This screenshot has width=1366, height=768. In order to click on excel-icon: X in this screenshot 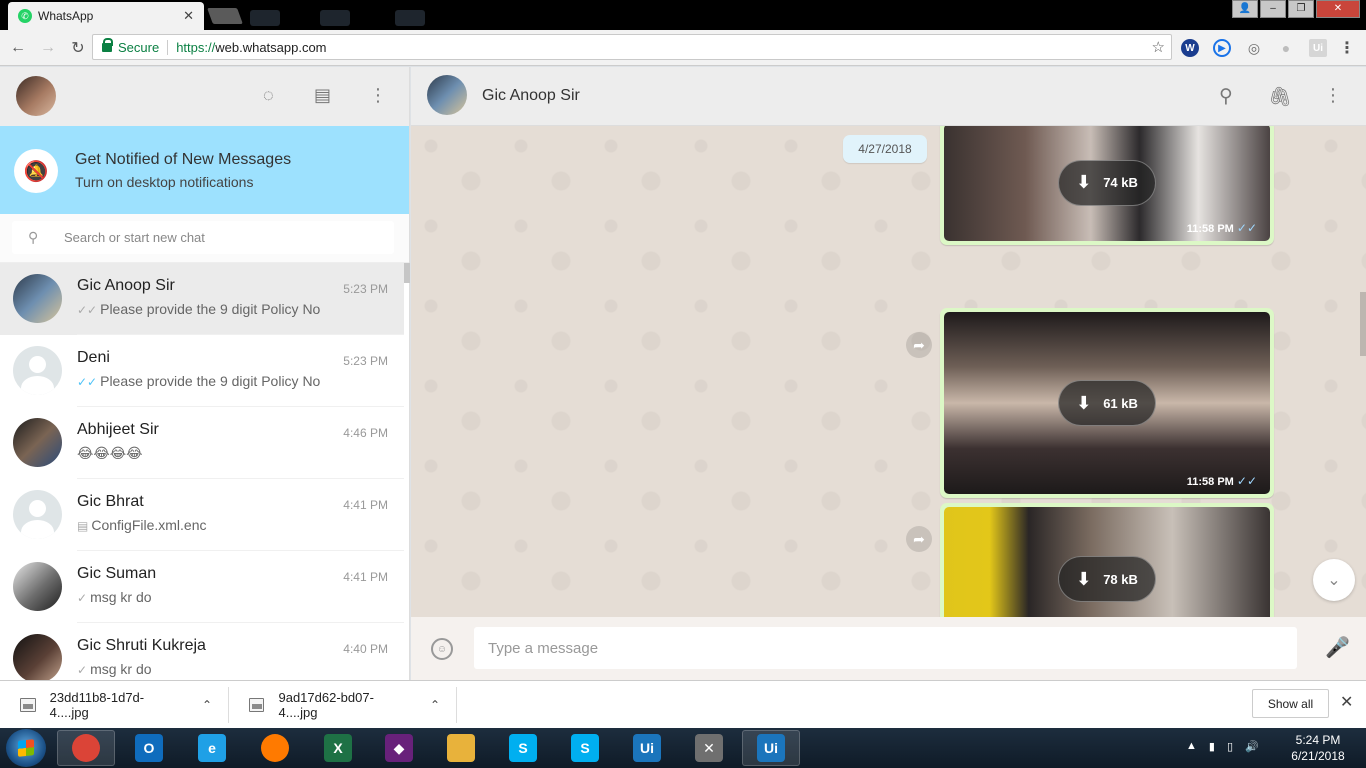, I will do `click(338, 748)`.